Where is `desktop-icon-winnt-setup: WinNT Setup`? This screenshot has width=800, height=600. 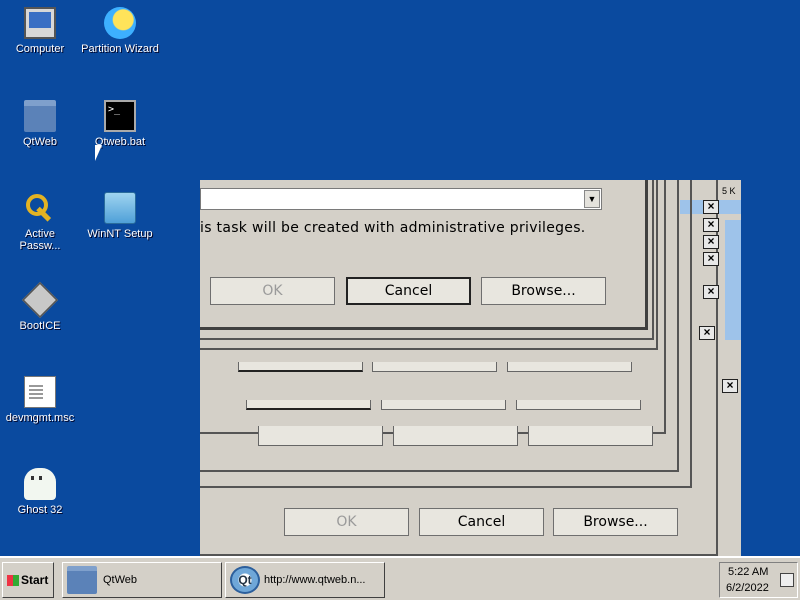 desktop-icon-winnt-setup: WinNT Setup is located at coordinates (120, 216).